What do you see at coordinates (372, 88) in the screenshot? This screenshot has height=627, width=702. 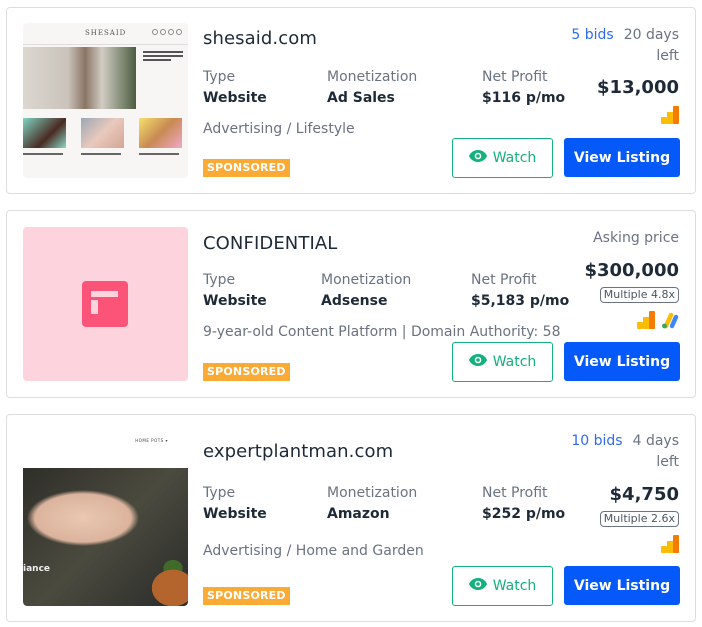 I see `monetization-column: Monetization Ad Sales` at bounding box center [372, 88].